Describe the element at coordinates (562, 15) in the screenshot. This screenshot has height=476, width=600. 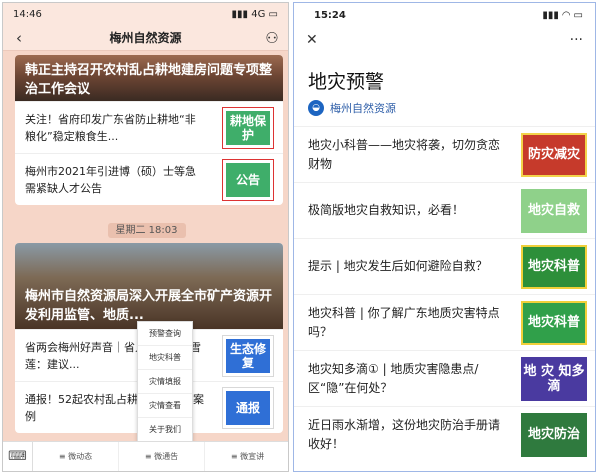
I see `status-icons: ▮▮▮ ◠ ▭` at that location.